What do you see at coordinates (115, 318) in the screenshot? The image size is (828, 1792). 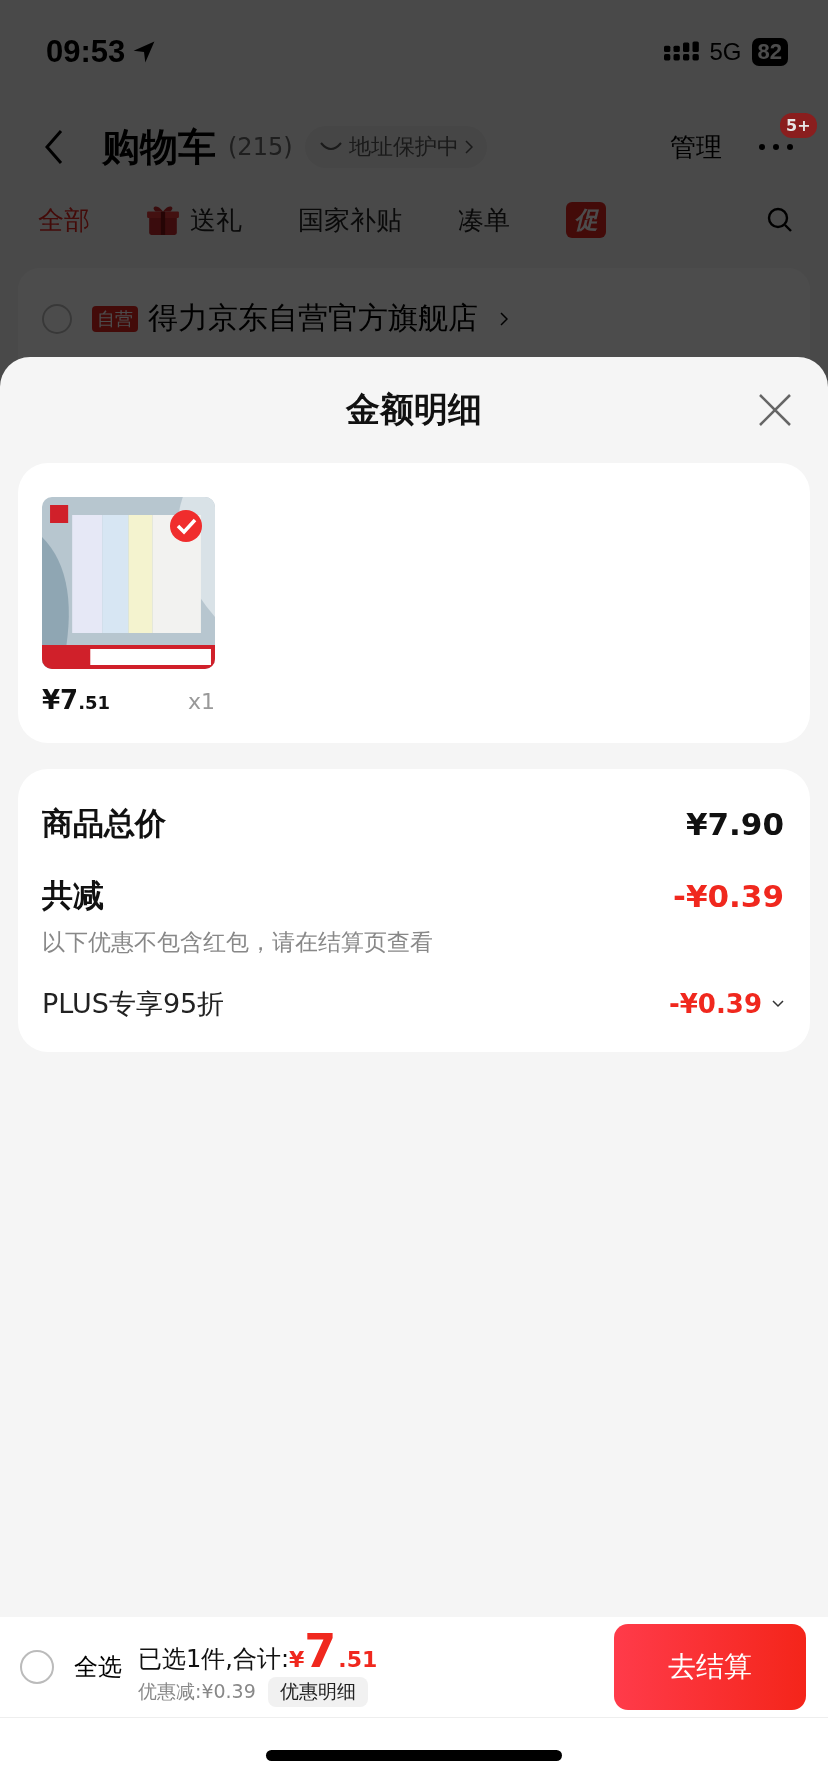 I see `self-operated-tag: 自营` at bounding box center [115, 318].